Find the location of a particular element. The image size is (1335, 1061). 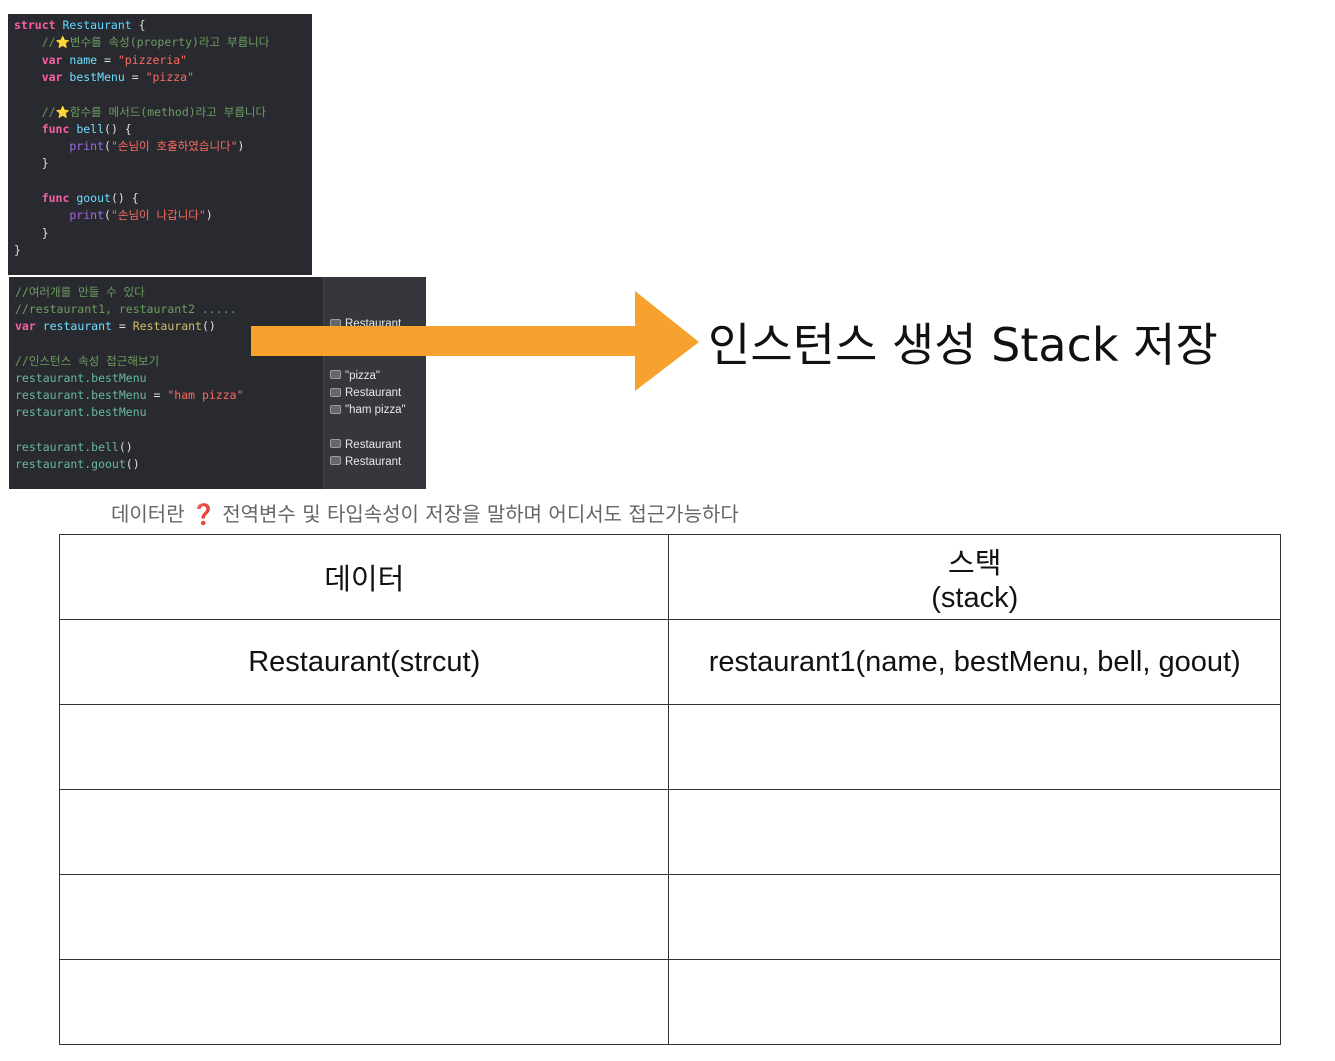

code-token: 변수를 속성(property)라고 부릅니다 is located at coordinates (169, 42).